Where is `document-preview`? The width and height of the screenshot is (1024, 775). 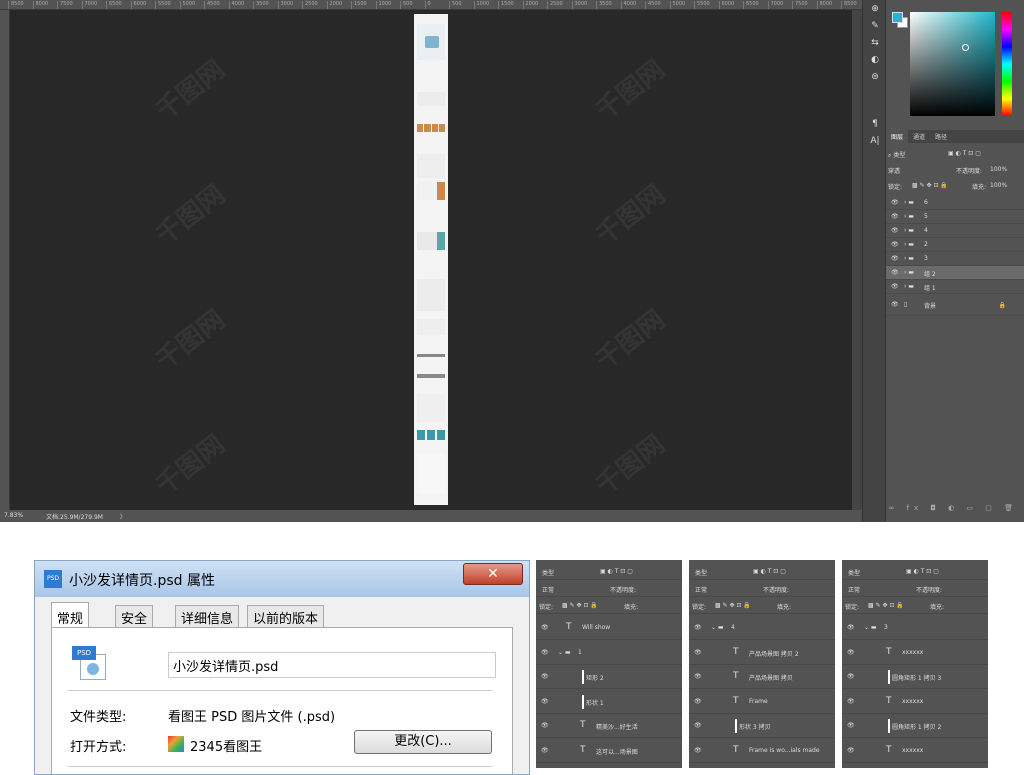
document-preview is located at coordinates (431, 259).